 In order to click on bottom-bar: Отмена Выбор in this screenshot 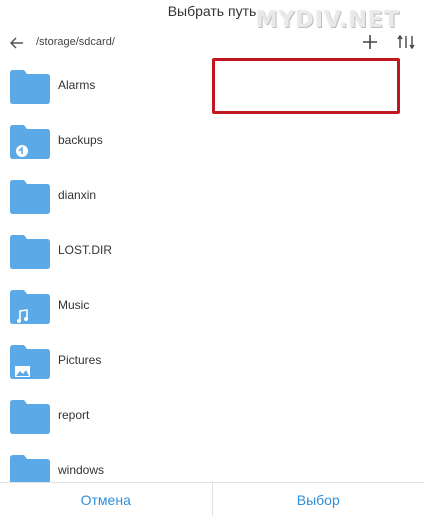, I will do `click(212, 499)`.